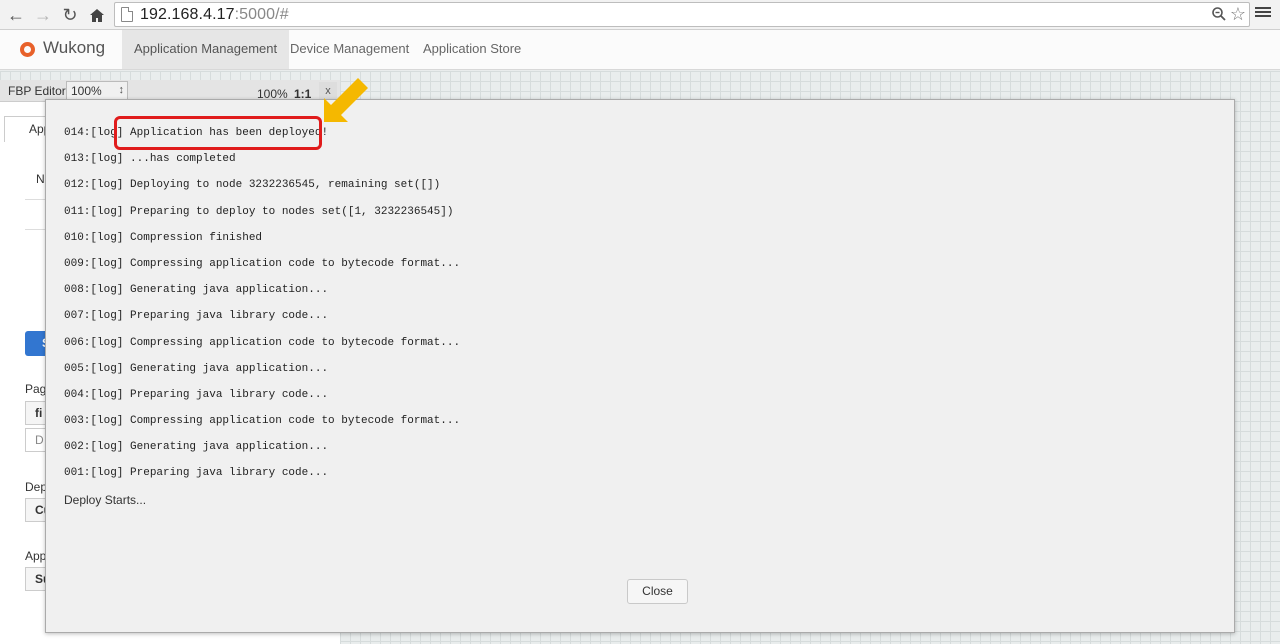 The image size is (1280, 644). What do you see at coordinates (206, 49) in the screenshot?
I see `tab-application-management: Application Management` at bounding box center [206, 49].